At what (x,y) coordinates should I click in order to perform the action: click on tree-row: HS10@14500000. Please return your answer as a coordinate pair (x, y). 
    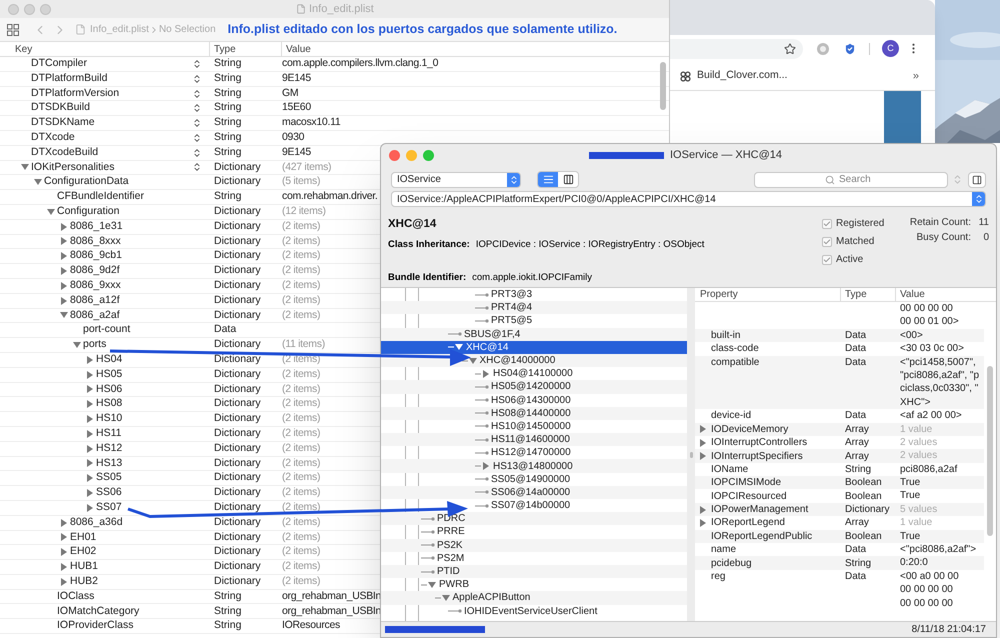
    Looking at the image, I should click on (534, 427).